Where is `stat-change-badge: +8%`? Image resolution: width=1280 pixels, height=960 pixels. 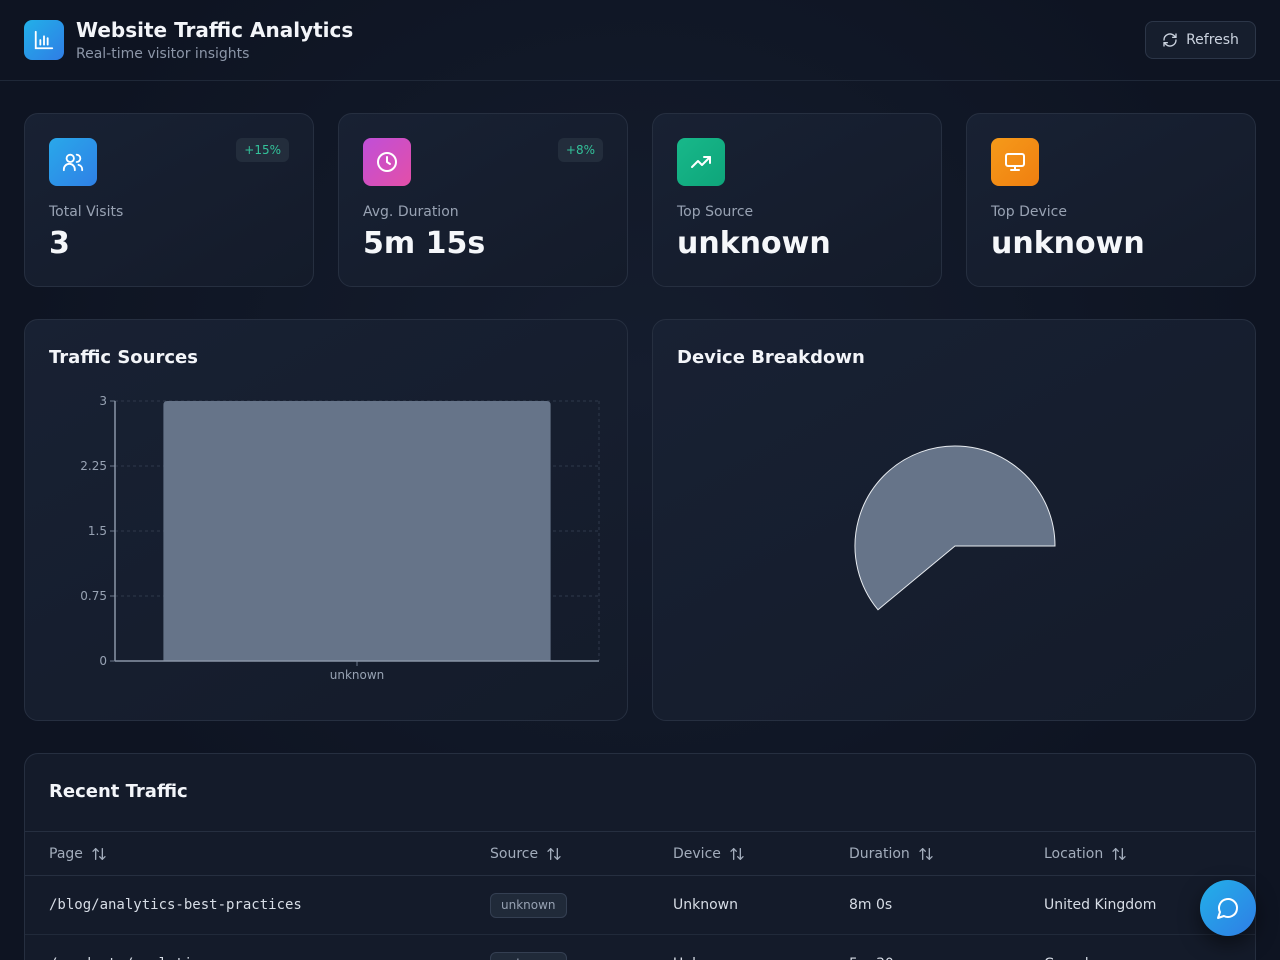
stat-change-badge: +8% is located at coordinates (580, 150).